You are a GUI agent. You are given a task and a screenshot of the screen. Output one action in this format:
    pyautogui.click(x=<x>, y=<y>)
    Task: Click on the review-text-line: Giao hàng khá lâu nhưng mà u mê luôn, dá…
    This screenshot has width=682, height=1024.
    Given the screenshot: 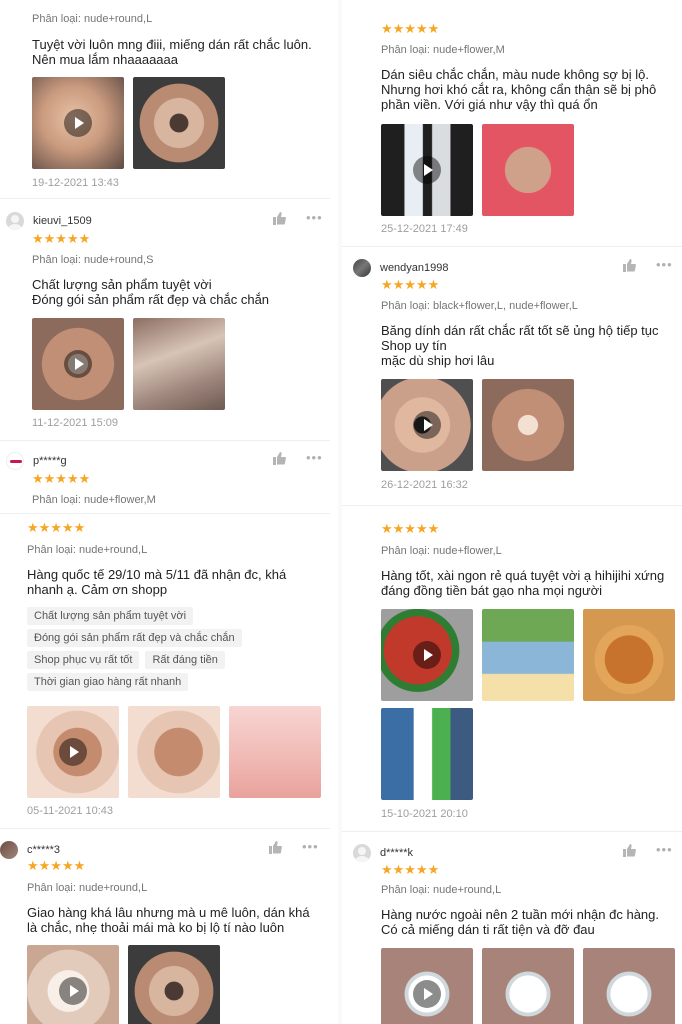 What is the action you would take?
    pyautogui.click(x=168, y=912)
    